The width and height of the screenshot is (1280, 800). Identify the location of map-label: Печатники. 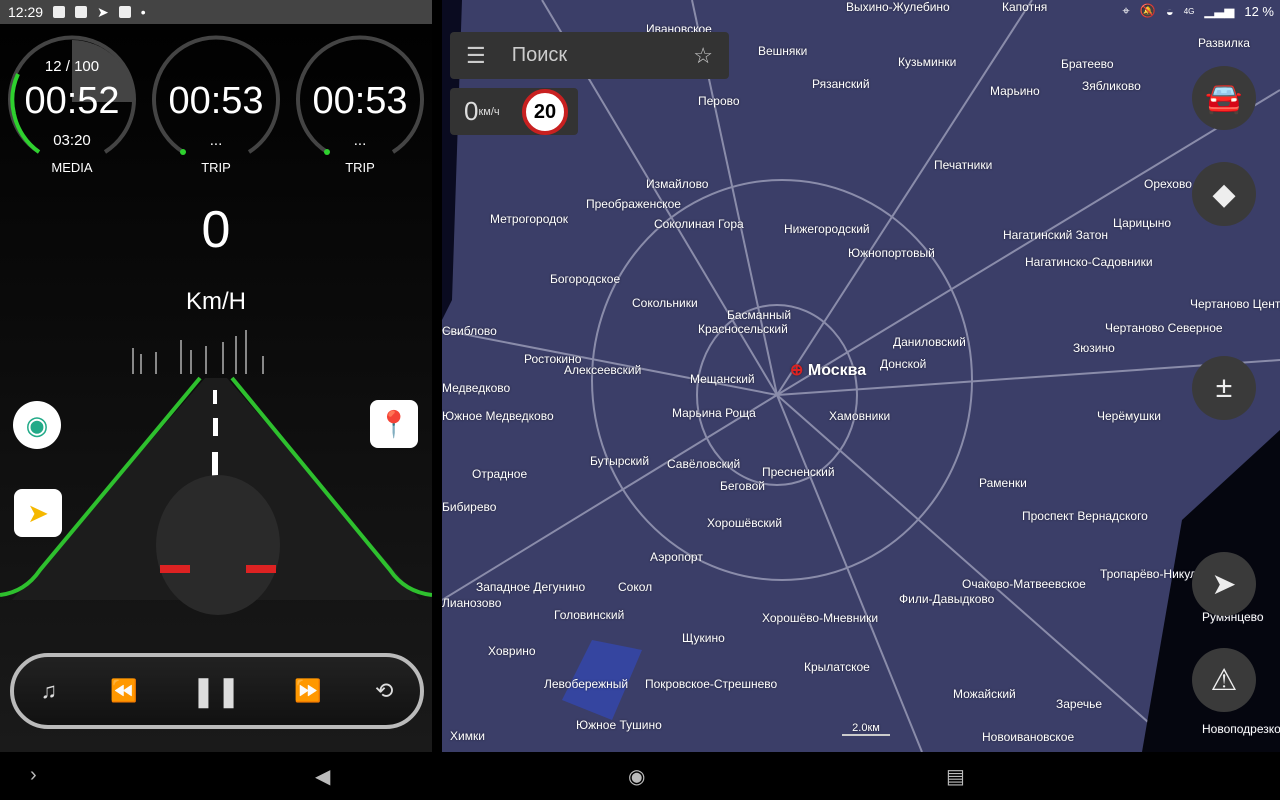
(963, 165).